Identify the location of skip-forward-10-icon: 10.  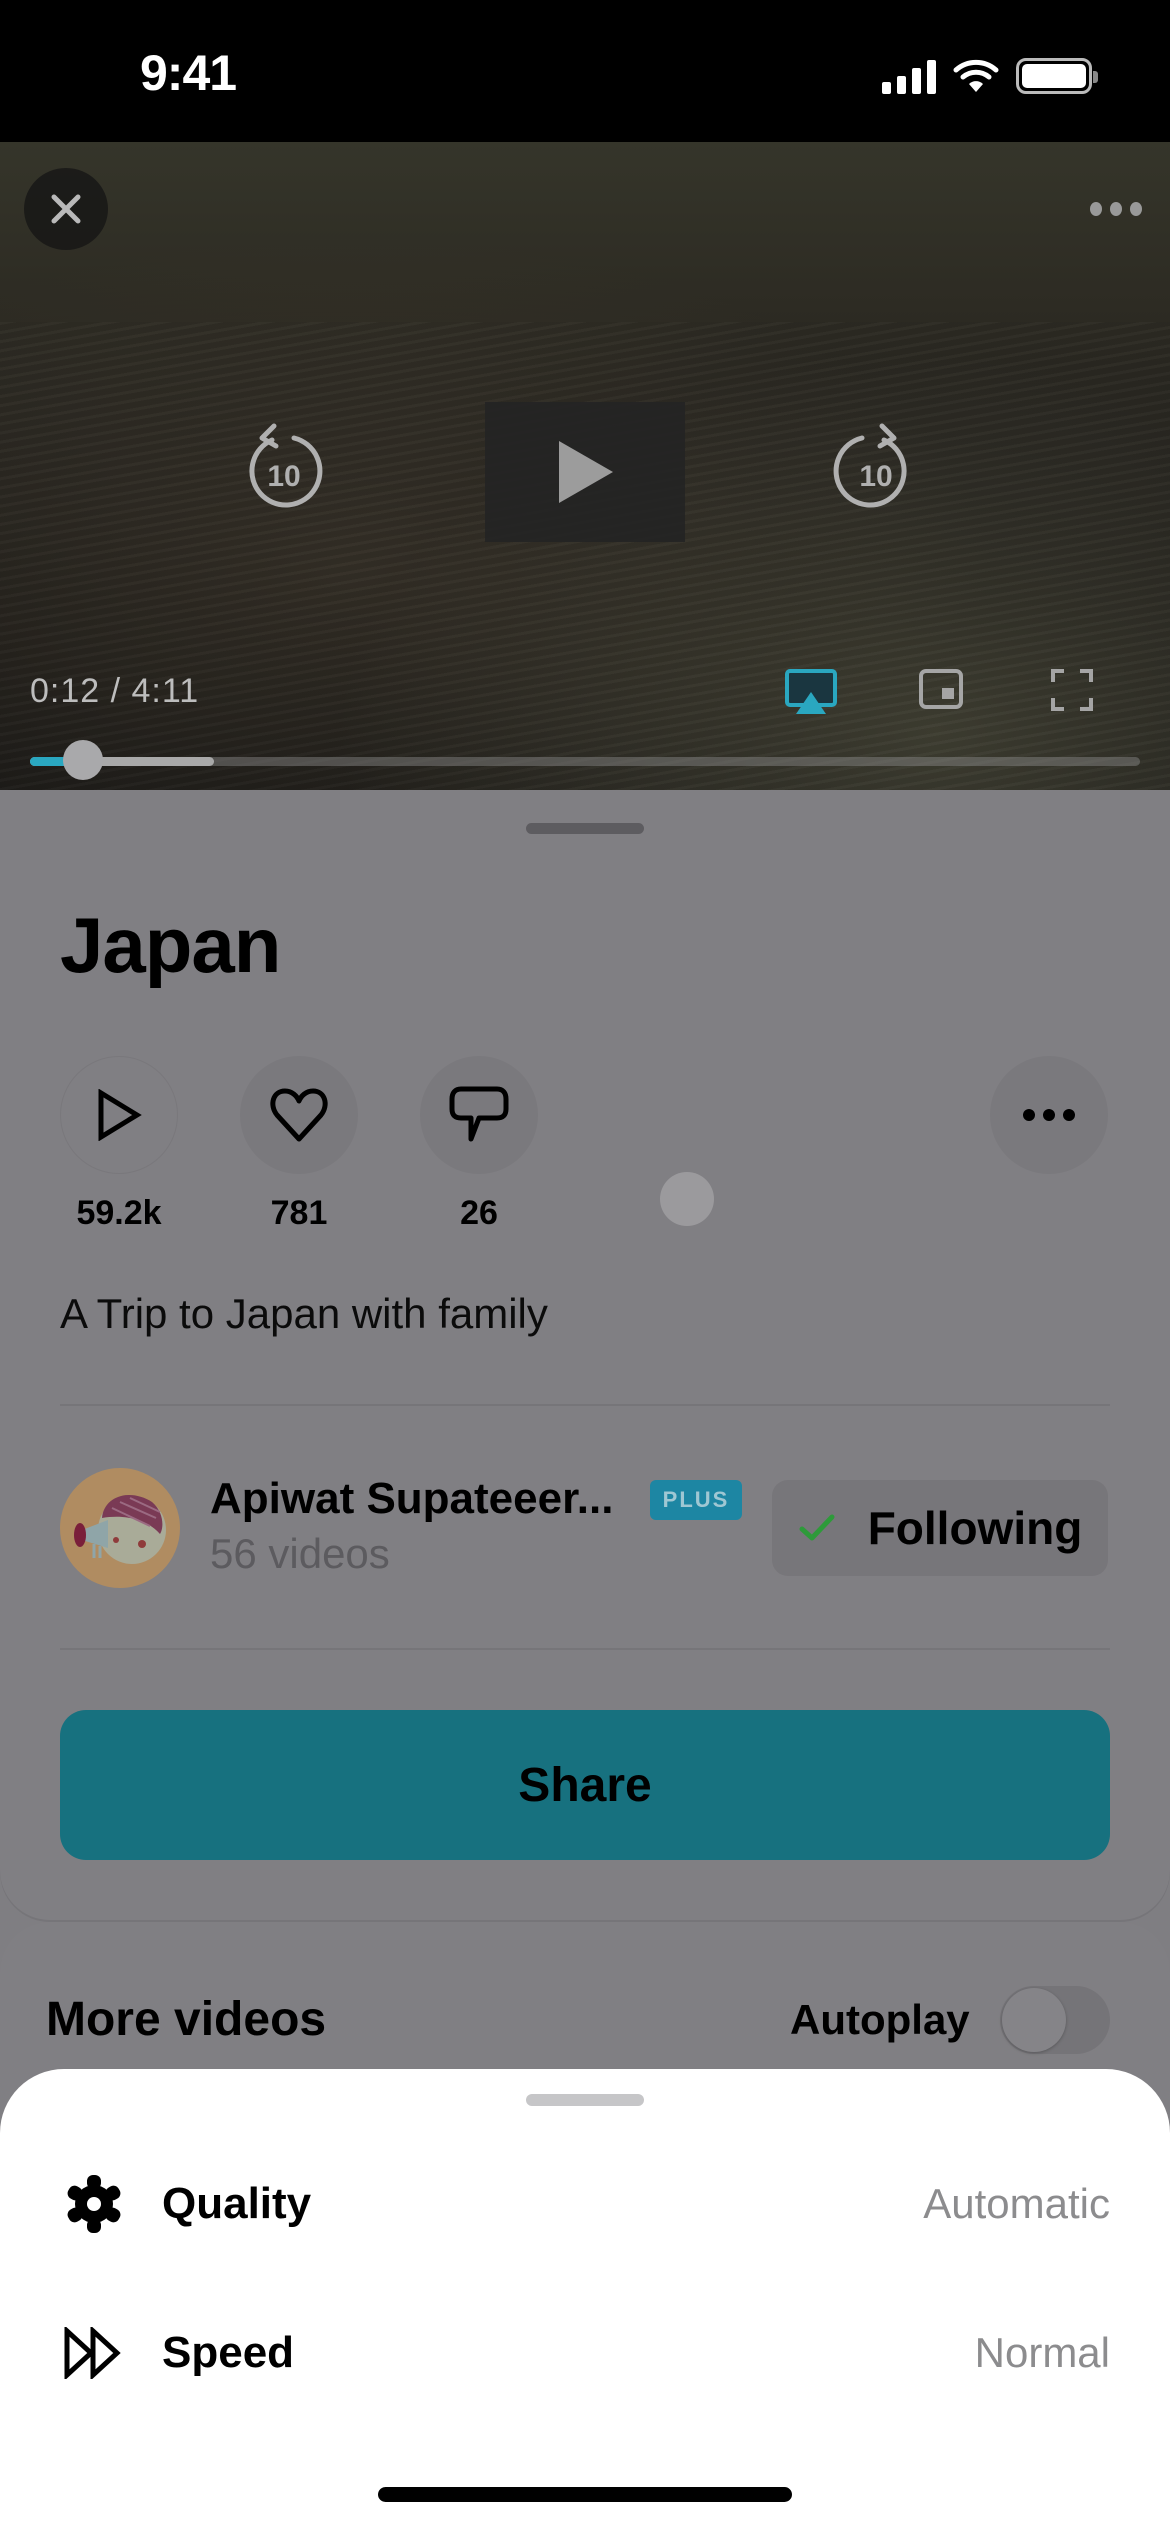
(875, 468).